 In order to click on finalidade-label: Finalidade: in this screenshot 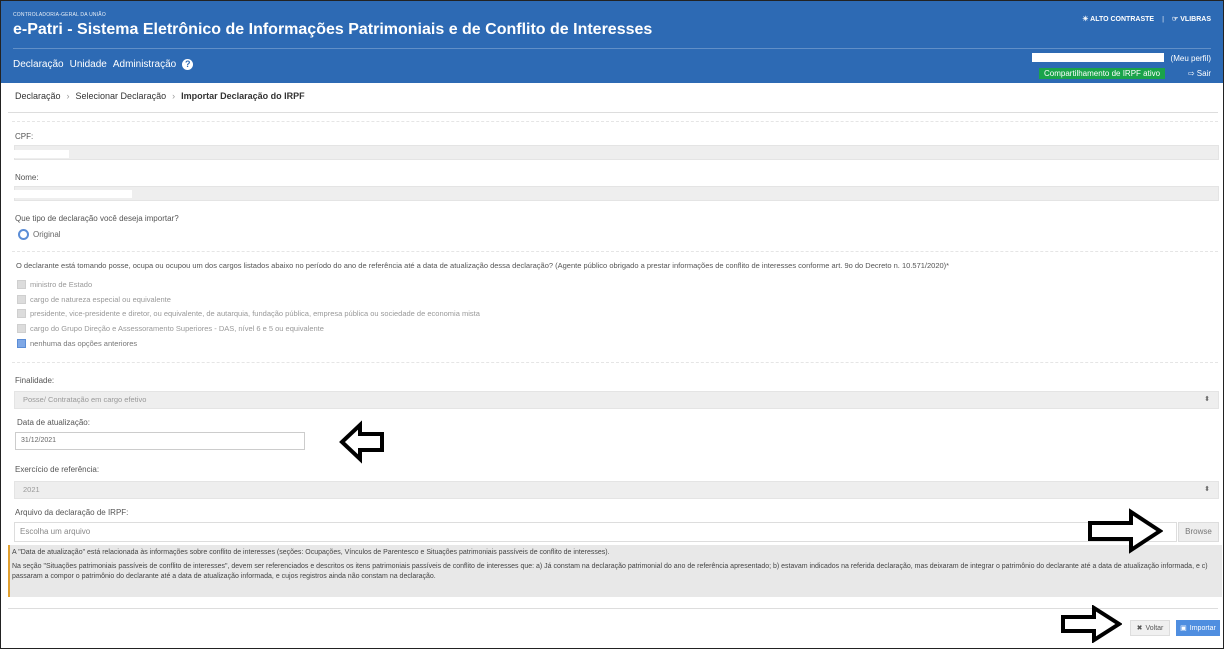, I will do `click(35, 380)`.